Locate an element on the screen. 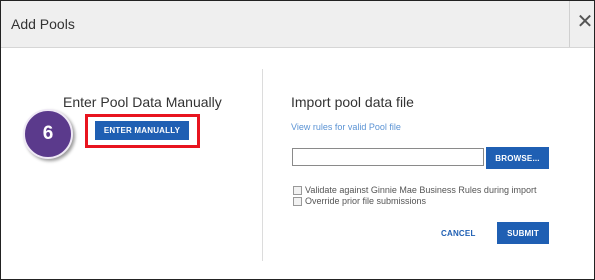 Image resolution: width=595 pixels, height=280 pixels. close-icon: ✕ is located at coordinates (585, 23).